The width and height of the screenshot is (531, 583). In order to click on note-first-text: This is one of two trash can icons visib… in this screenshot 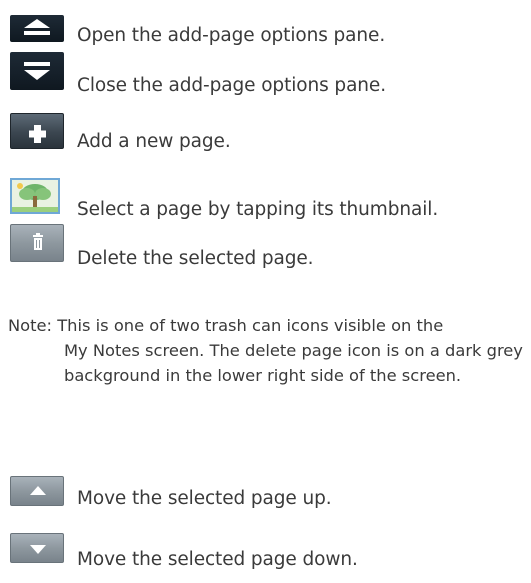, I will do `click(250, 325)`.